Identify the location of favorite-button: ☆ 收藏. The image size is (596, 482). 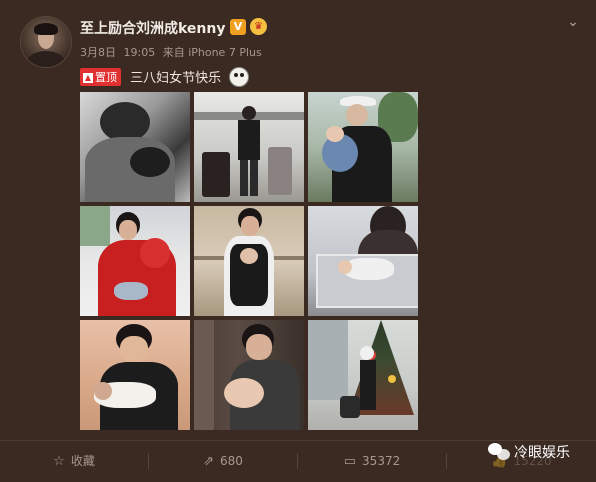
(74, 461).